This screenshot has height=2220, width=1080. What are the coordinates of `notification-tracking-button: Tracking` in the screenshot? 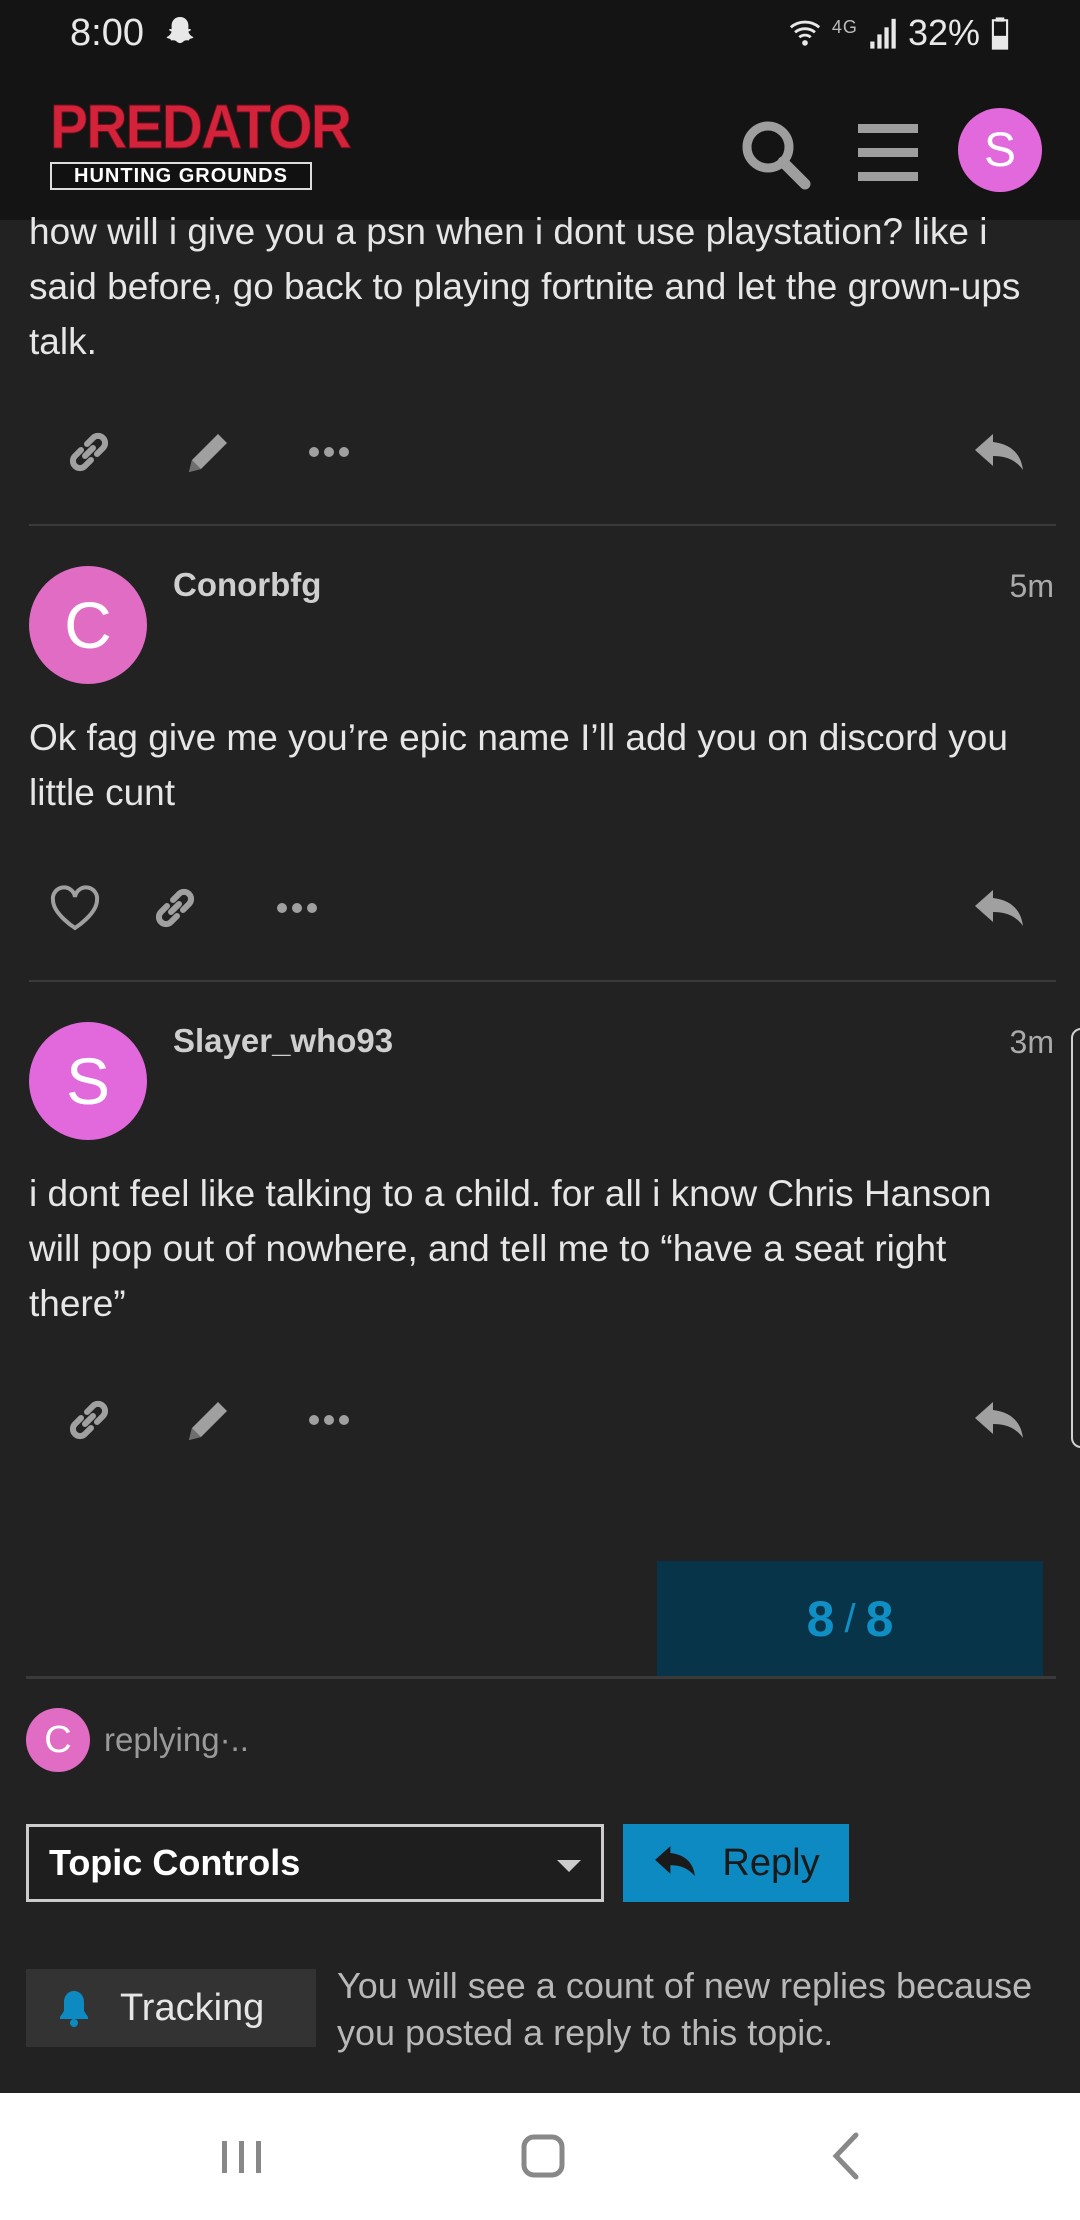 It's located at (171, 2008).